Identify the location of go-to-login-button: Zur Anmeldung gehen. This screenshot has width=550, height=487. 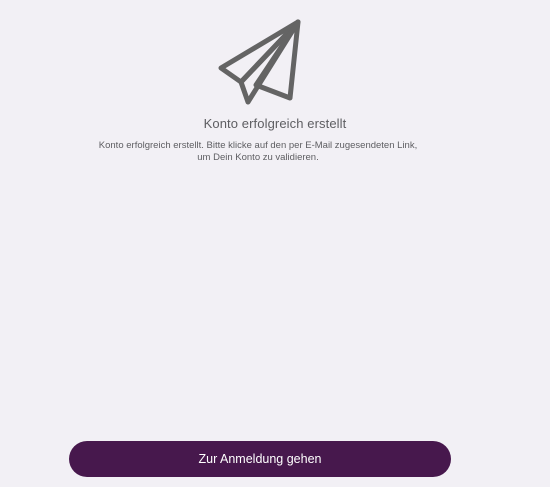
(260, 459).